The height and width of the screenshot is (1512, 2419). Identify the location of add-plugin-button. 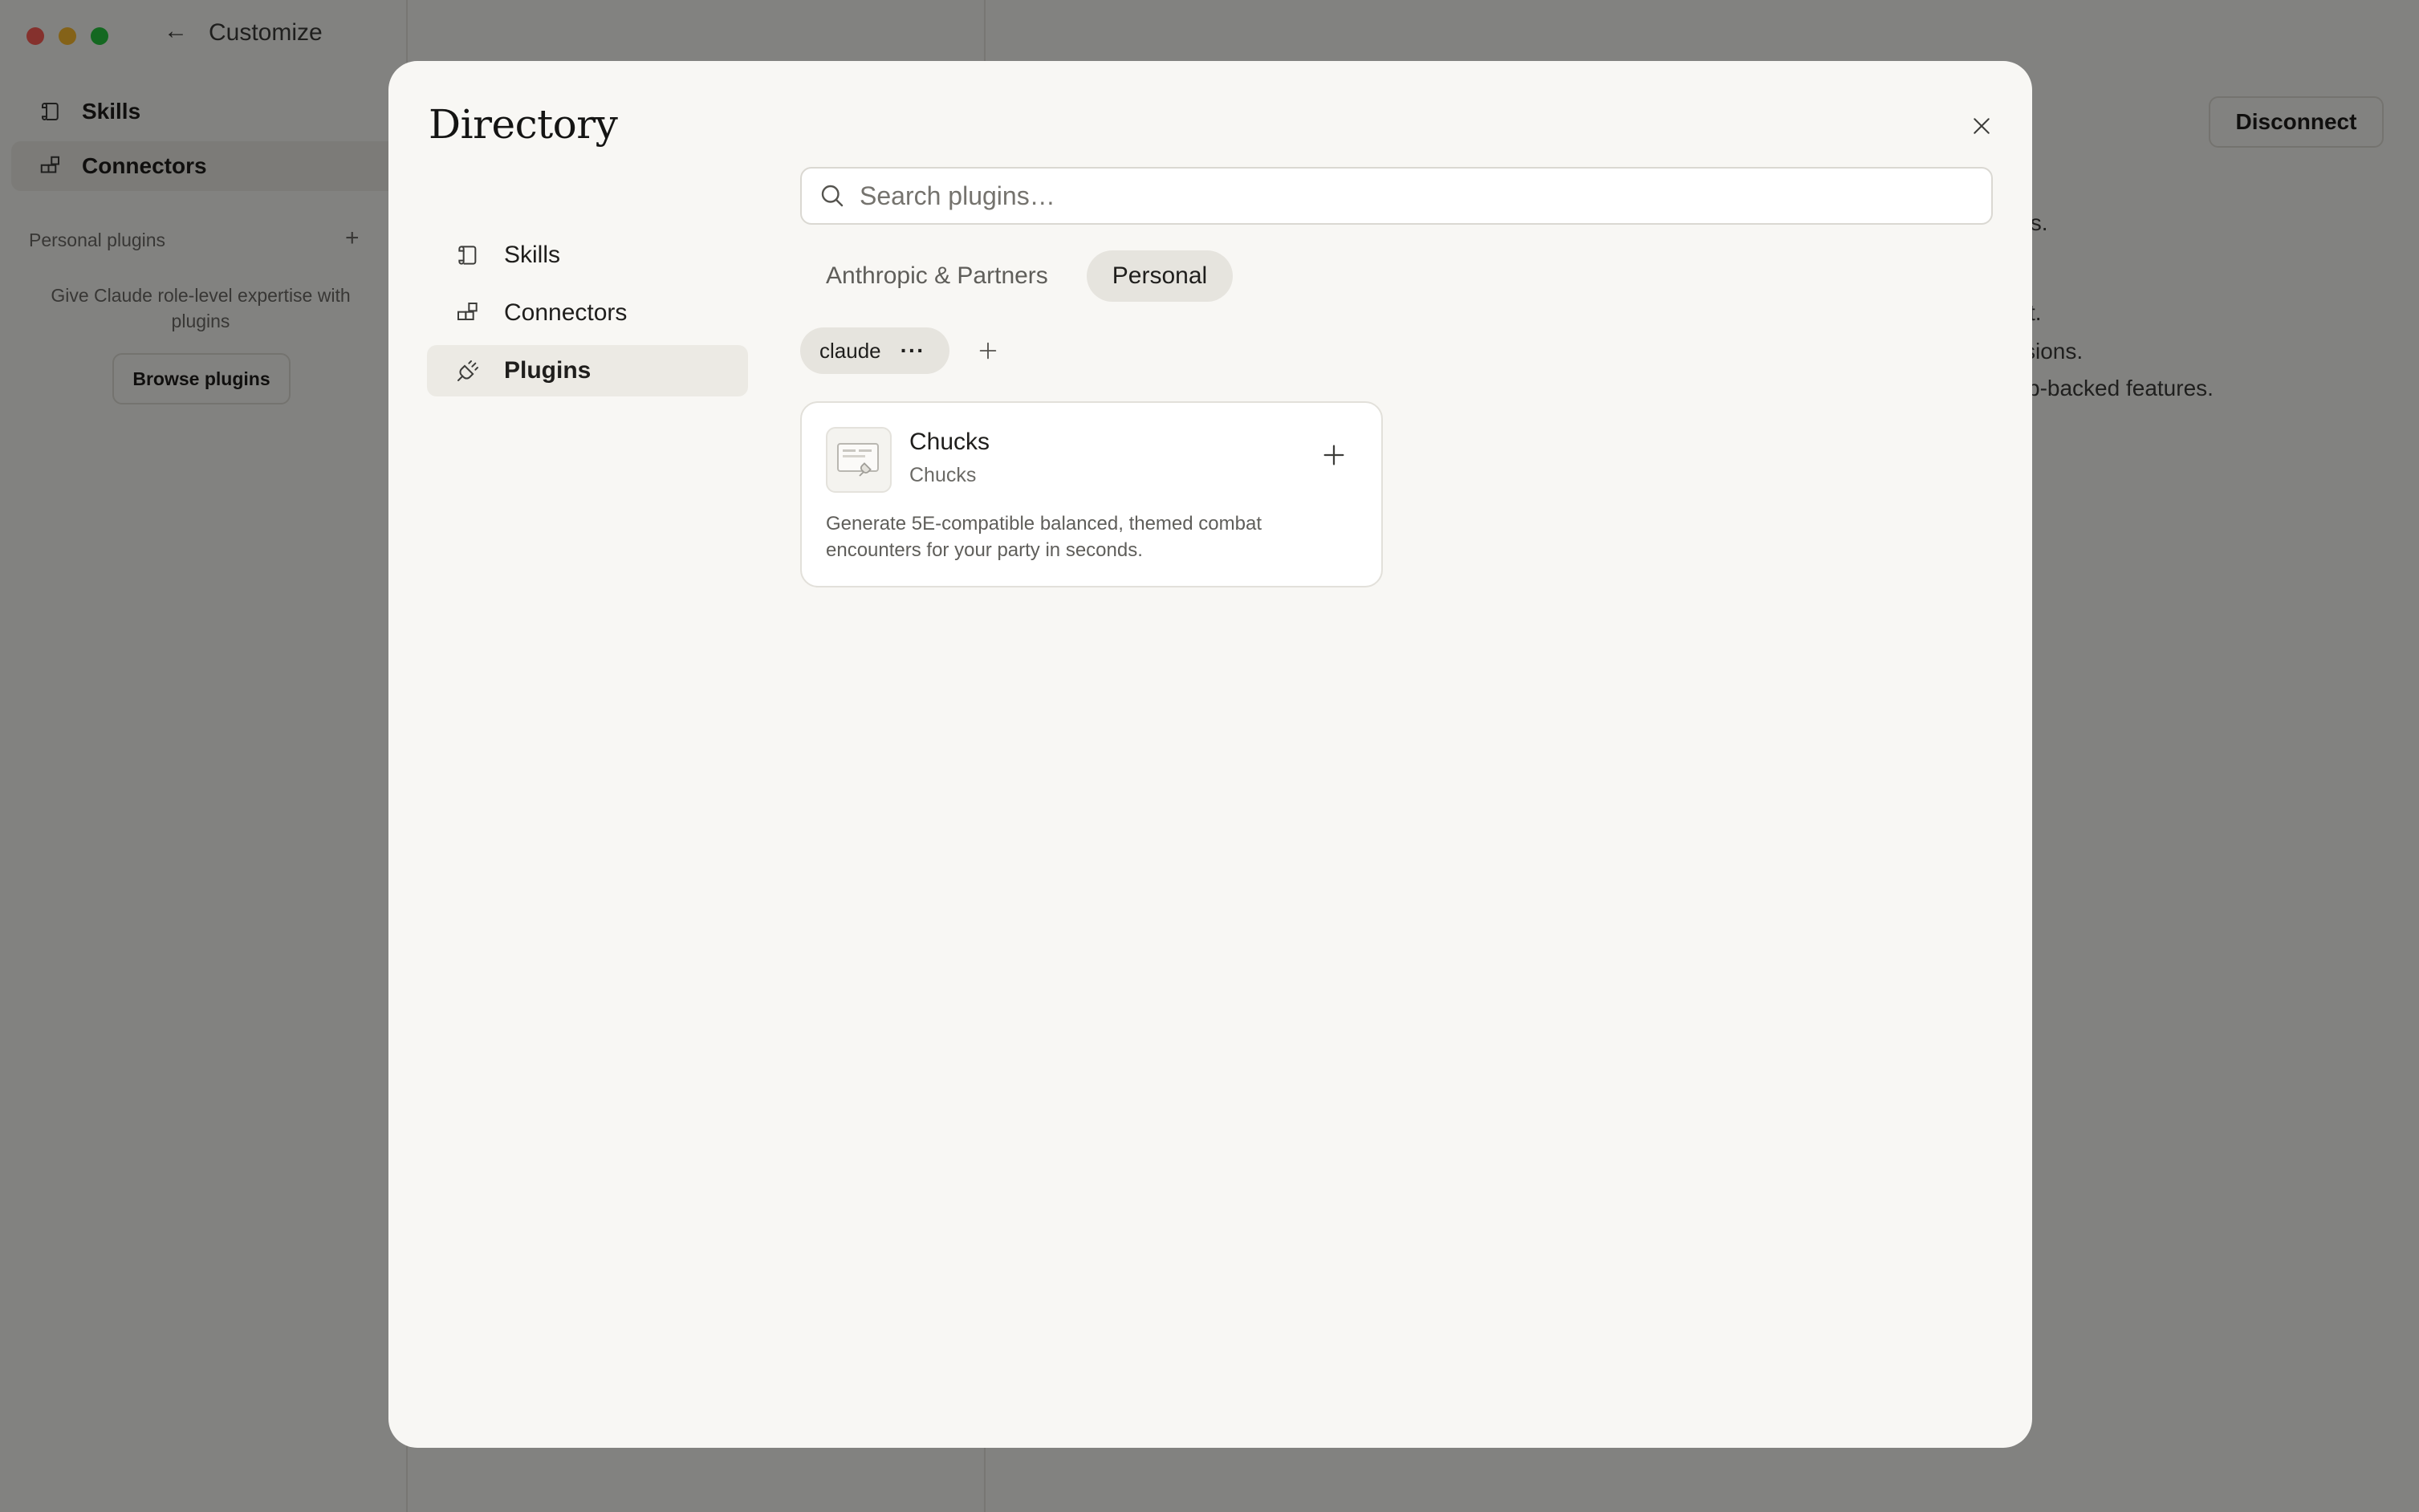
(1333, 456).